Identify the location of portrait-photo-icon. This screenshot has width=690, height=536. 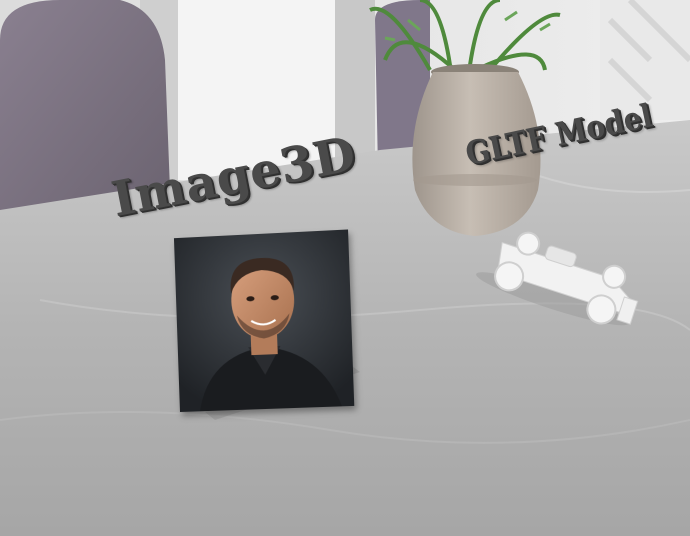
(264, 320).